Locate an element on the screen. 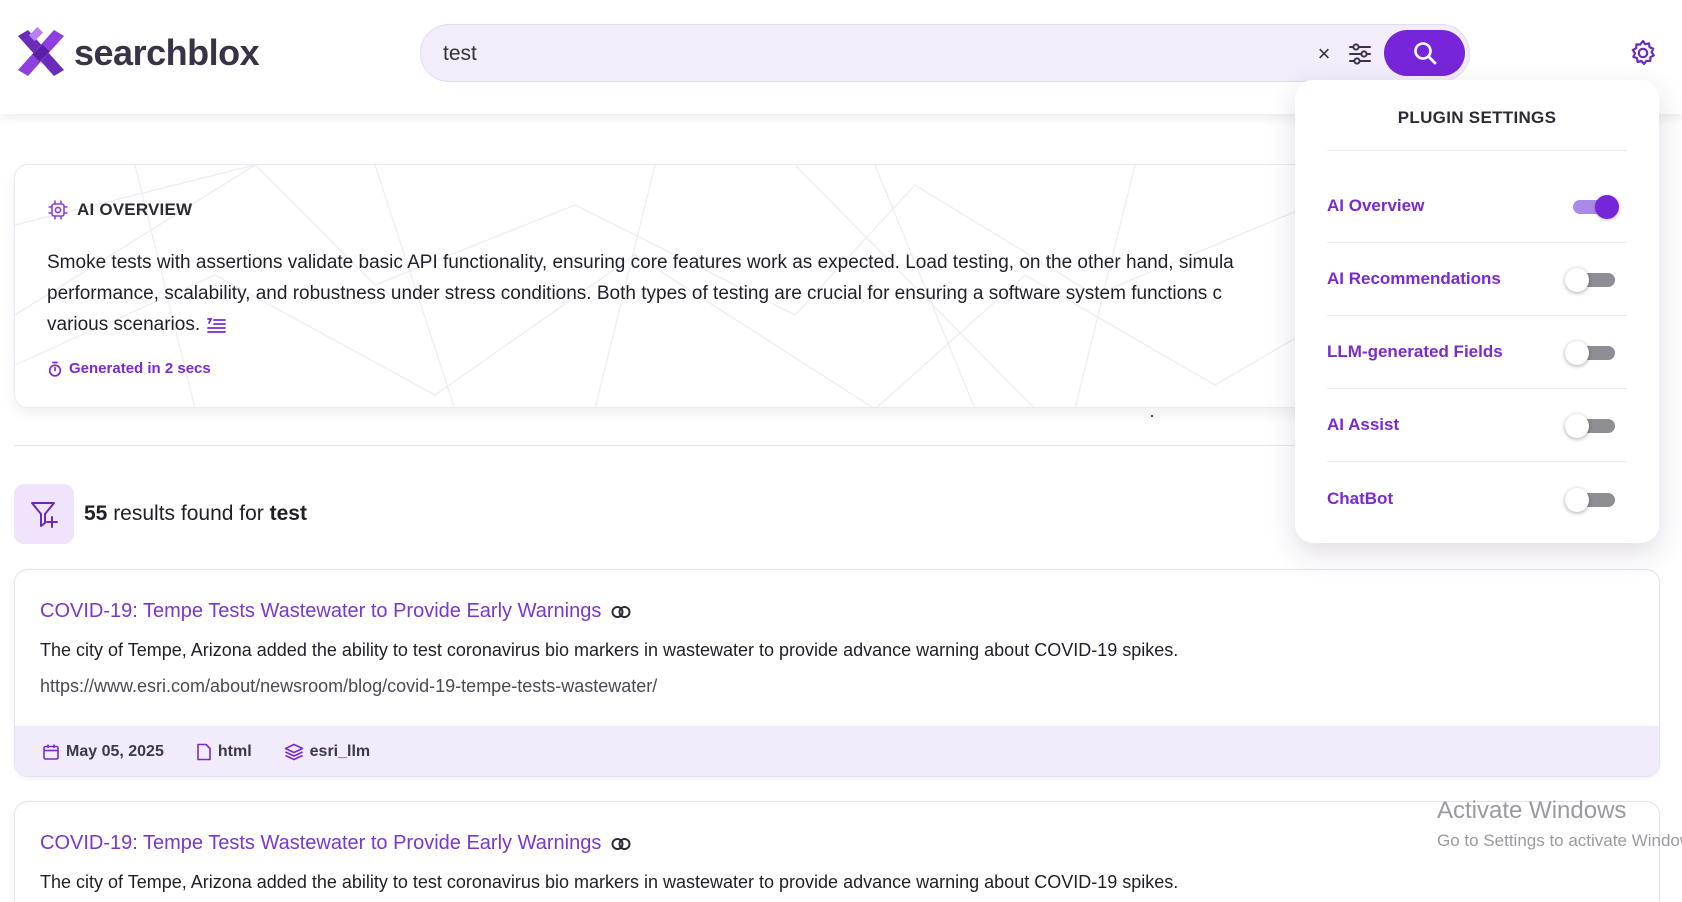 This screenshot has width=1682, height=902. ai-generation-time: Generated in 2 secs is located at coordinates (129, 368).